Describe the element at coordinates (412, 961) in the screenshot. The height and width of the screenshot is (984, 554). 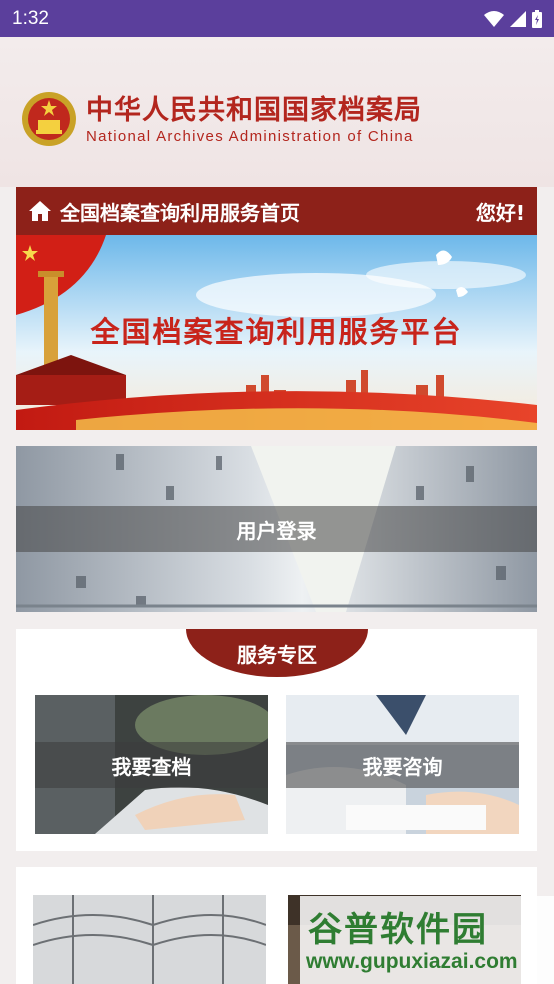
I see `watermark-en: www.gupuxiazai.com` at that location.